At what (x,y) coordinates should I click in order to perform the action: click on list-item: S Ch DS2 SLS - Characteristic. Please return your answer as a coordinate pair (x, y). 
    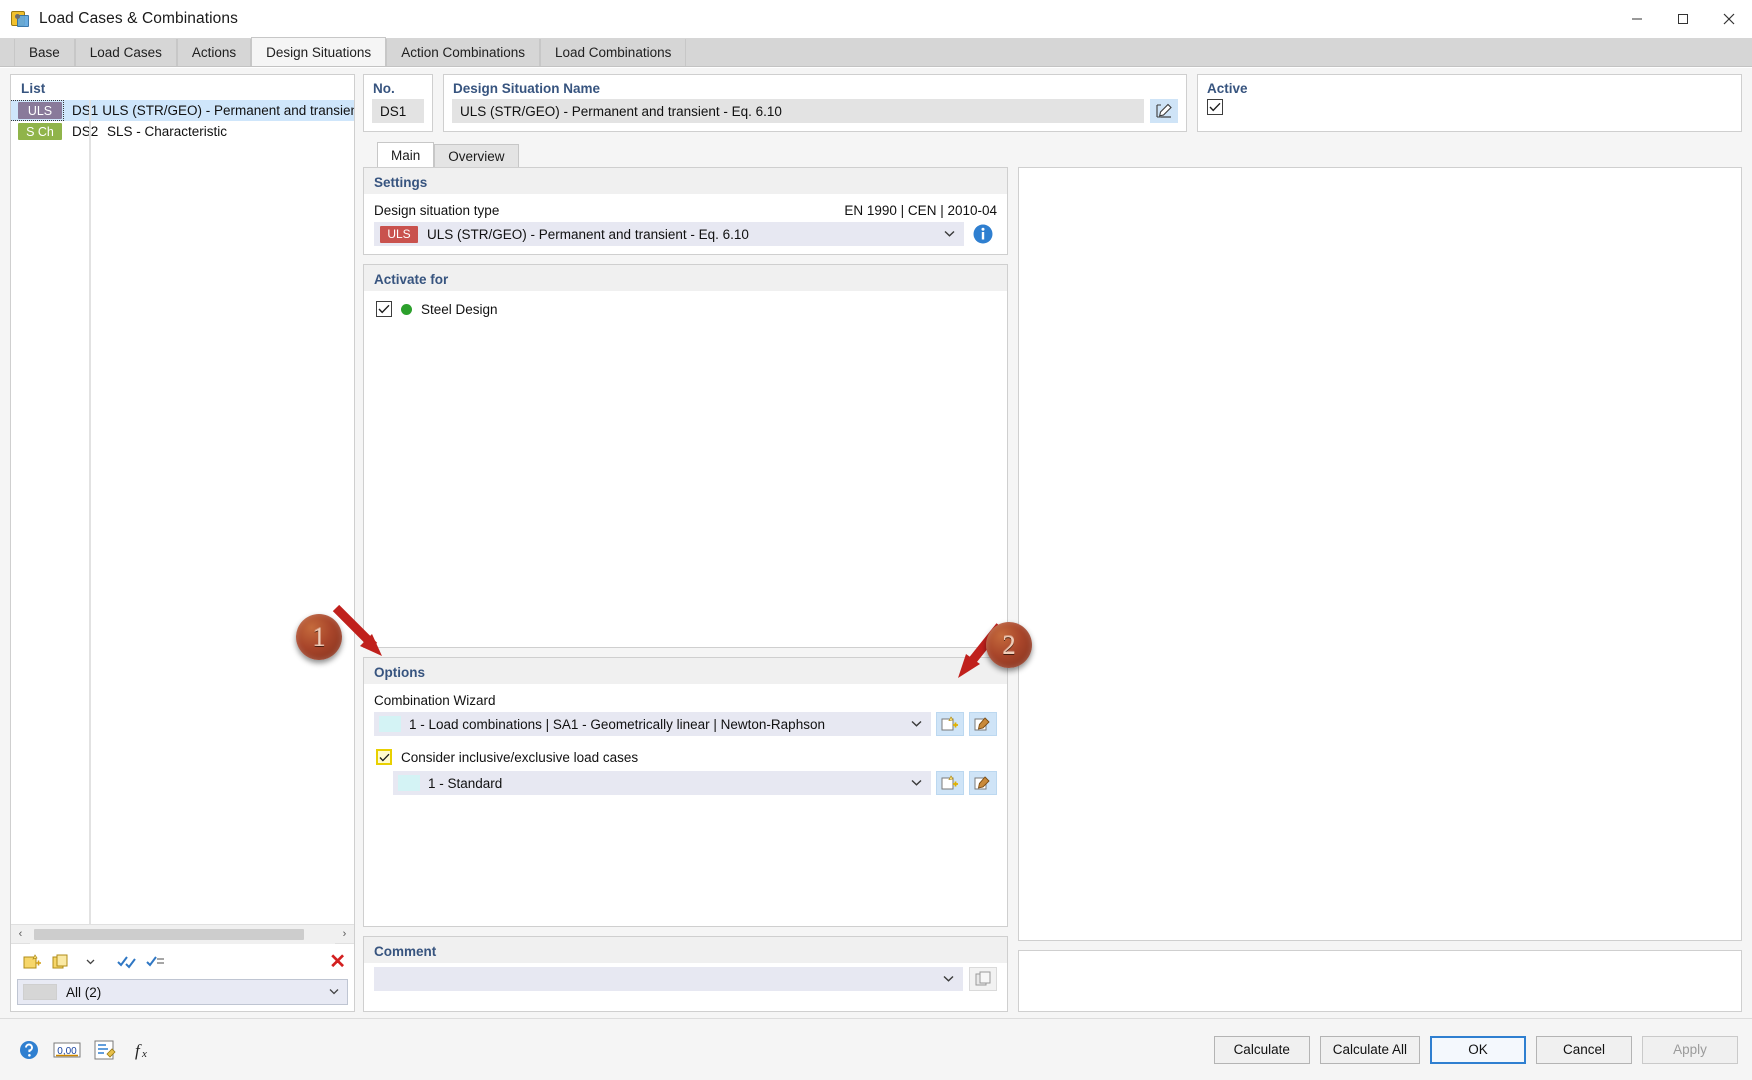
    Looking at the image, I should click on (182, 131).